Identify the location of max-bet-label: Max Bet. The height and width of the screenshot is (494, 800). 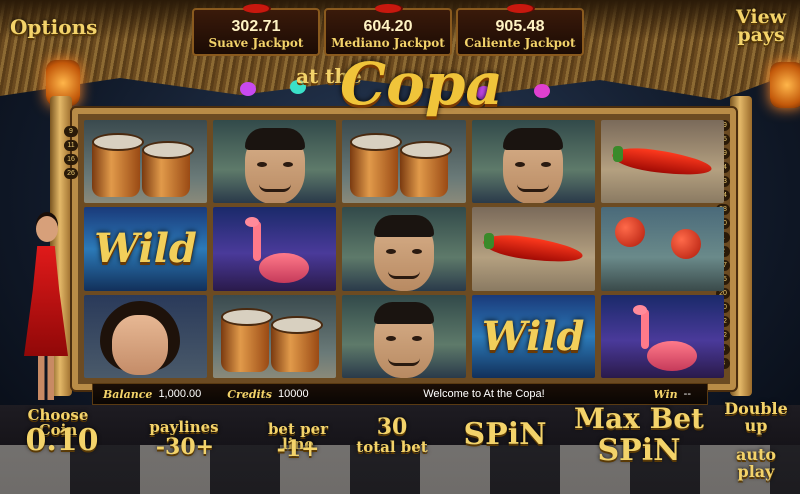
(639, 419).